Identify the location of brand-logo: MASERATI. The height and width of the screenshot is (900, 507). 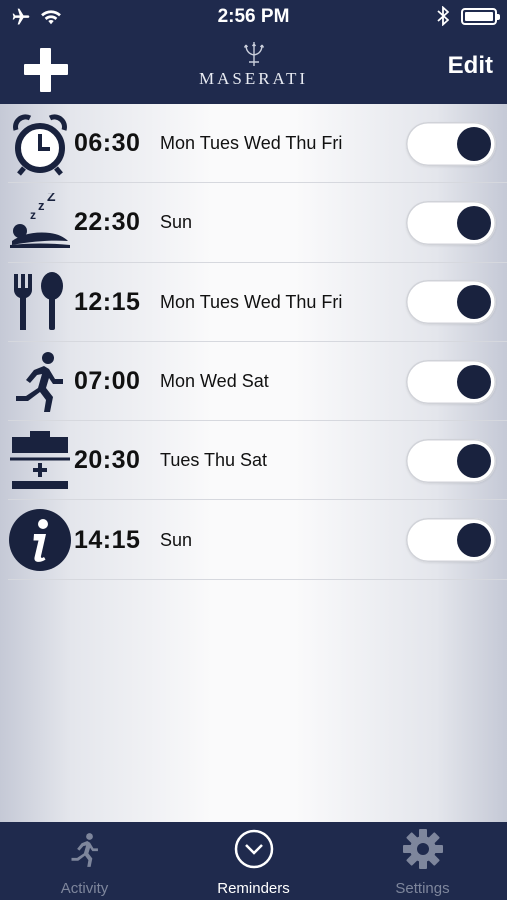
(253, 64).